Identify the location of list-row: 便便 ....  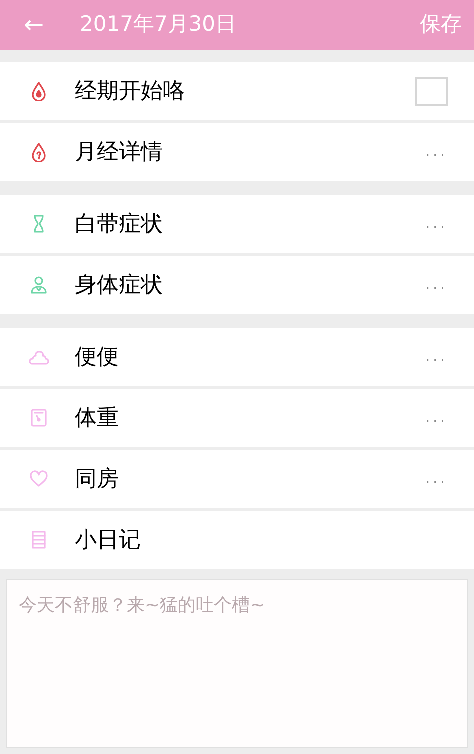
(237, 357).